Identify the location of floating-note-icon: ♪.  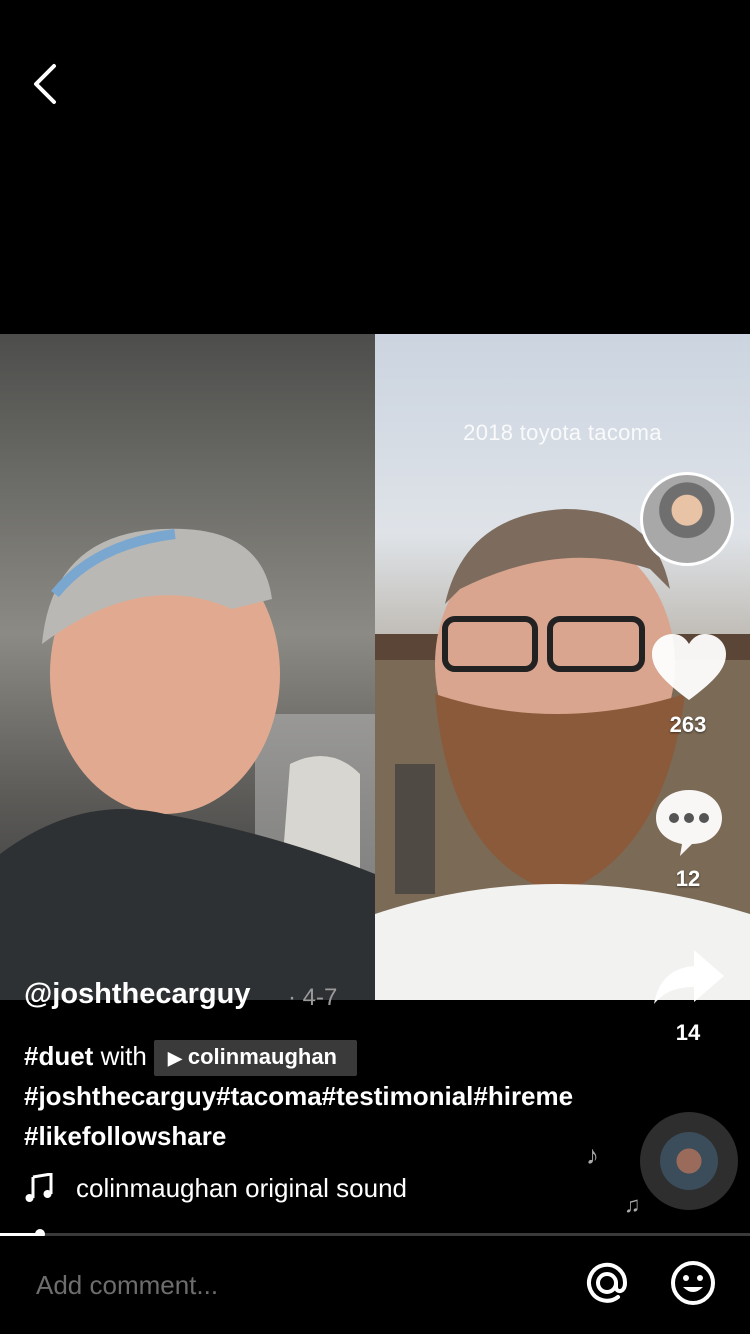
(592, 1155).